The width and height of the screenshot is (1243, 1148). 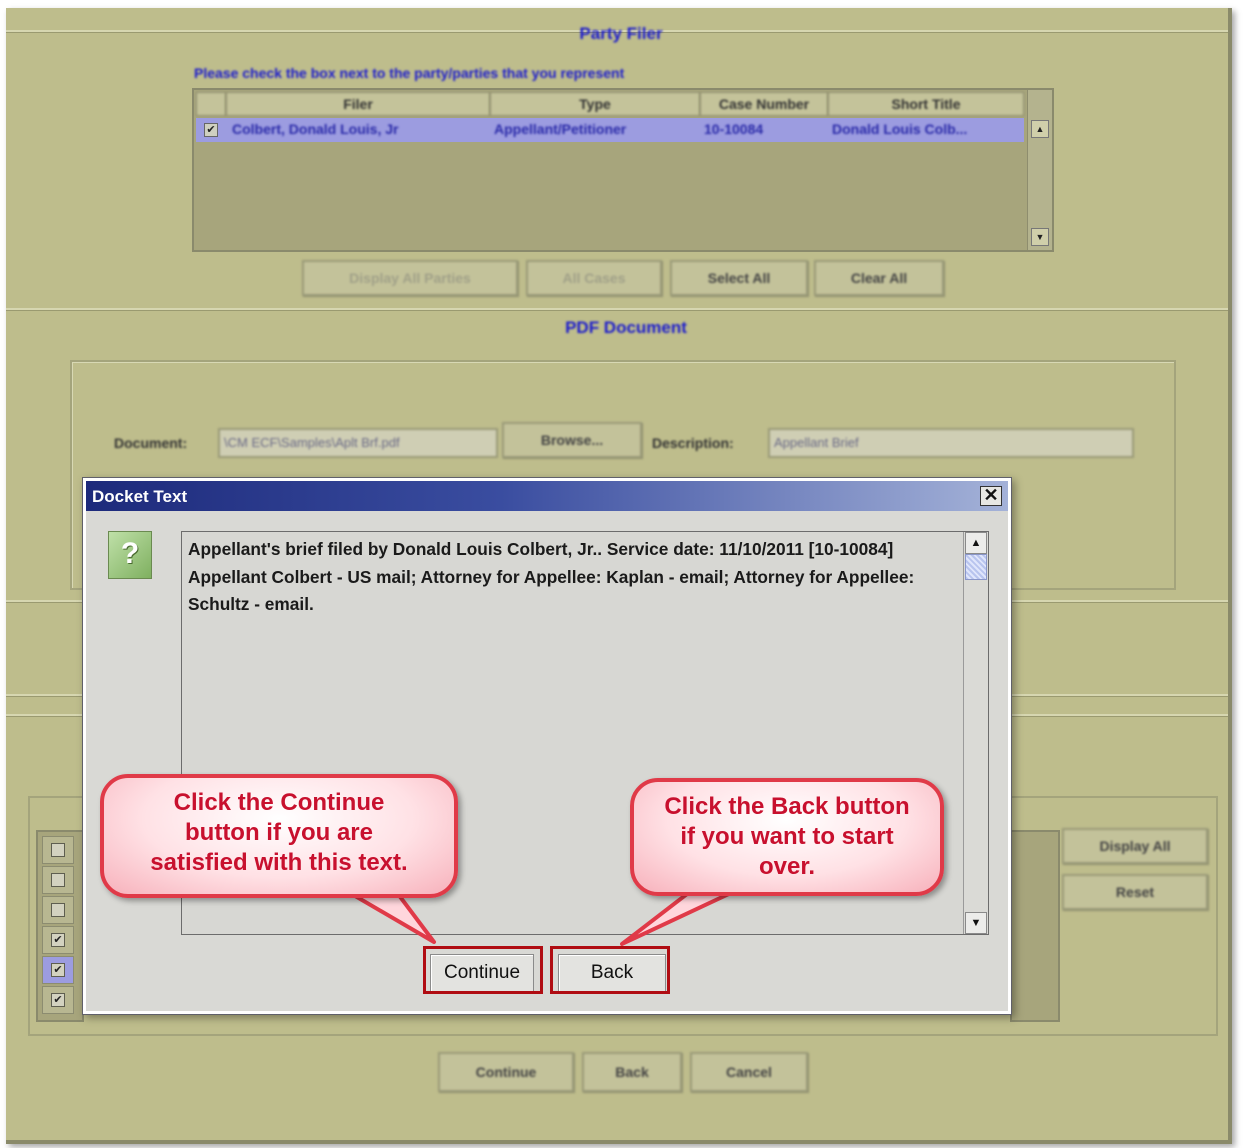 I want to click on callout-pointers, so click(x=544, y=914).